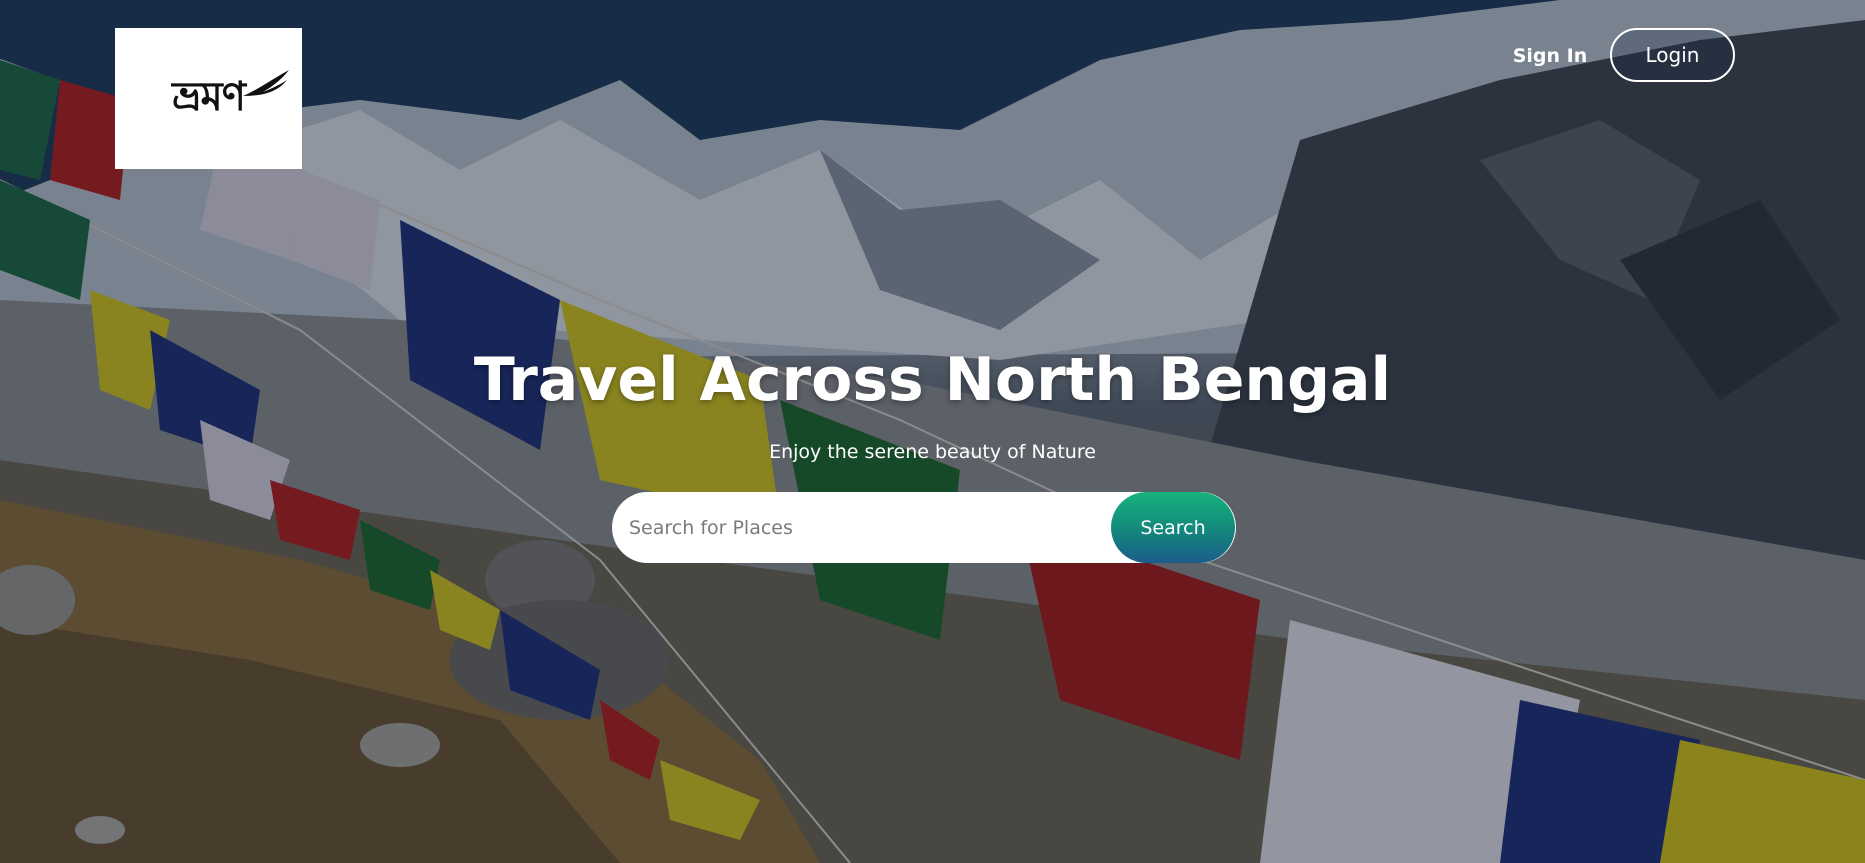 The height and width of the screenshot is (863, 1865). What do you see at coordinates (1173, 527) in the screenshot?
I see `search-button: Search` at bounding box center [1173, 527].